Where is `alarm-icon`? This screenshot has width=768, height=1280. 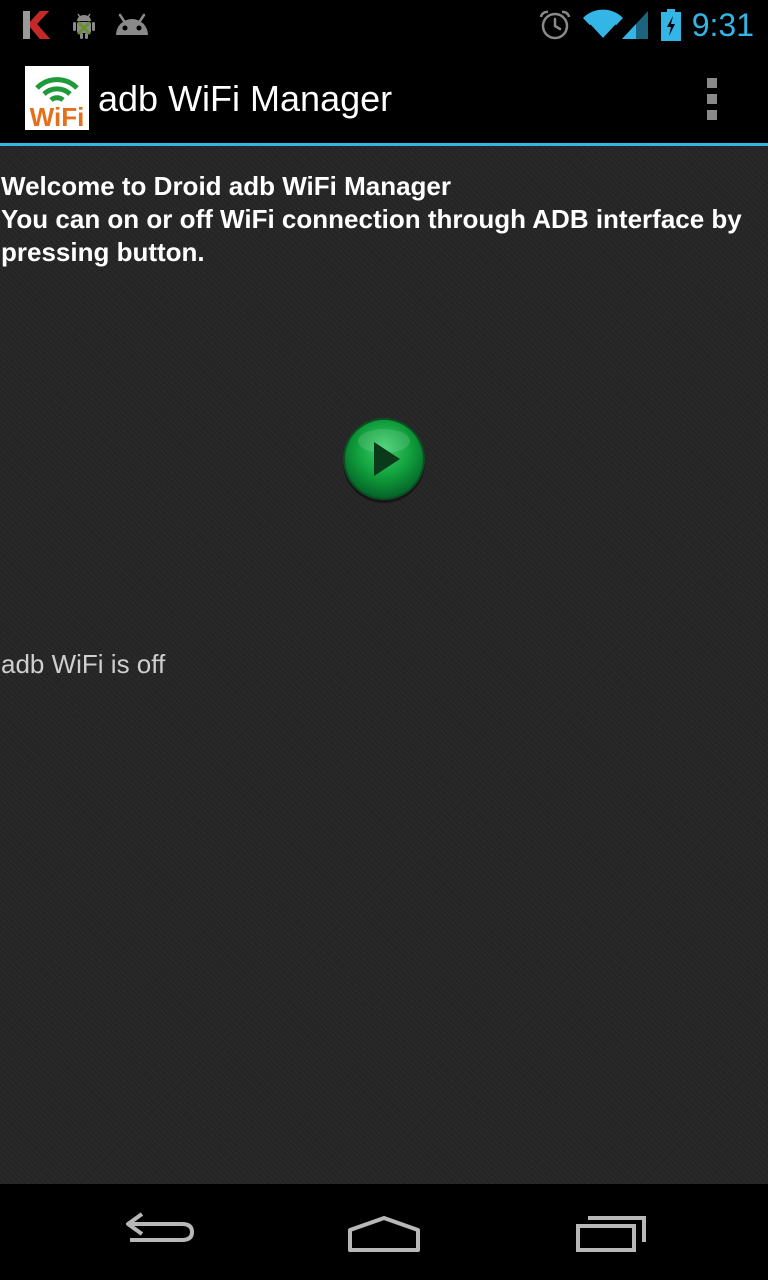 alarm-icon is located at coordinates (555, 25).